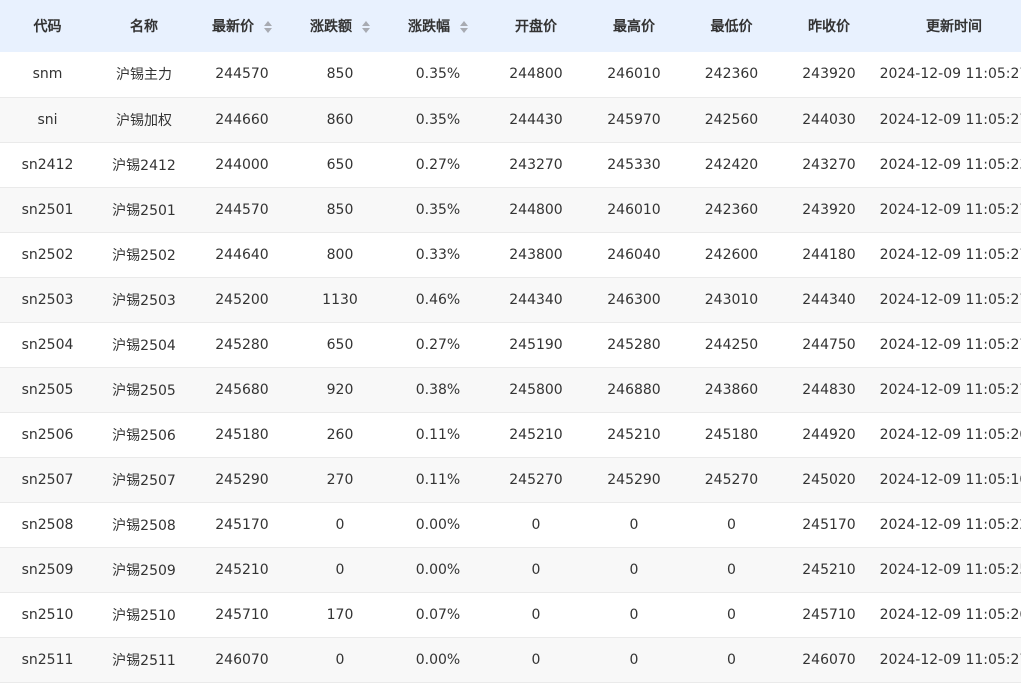 This screenshot has width=1021, height=694. What do you see at coordinates (47, 569) in the screenshot?
I see `cell-code: sn2509` at bounding box center [47, 569].